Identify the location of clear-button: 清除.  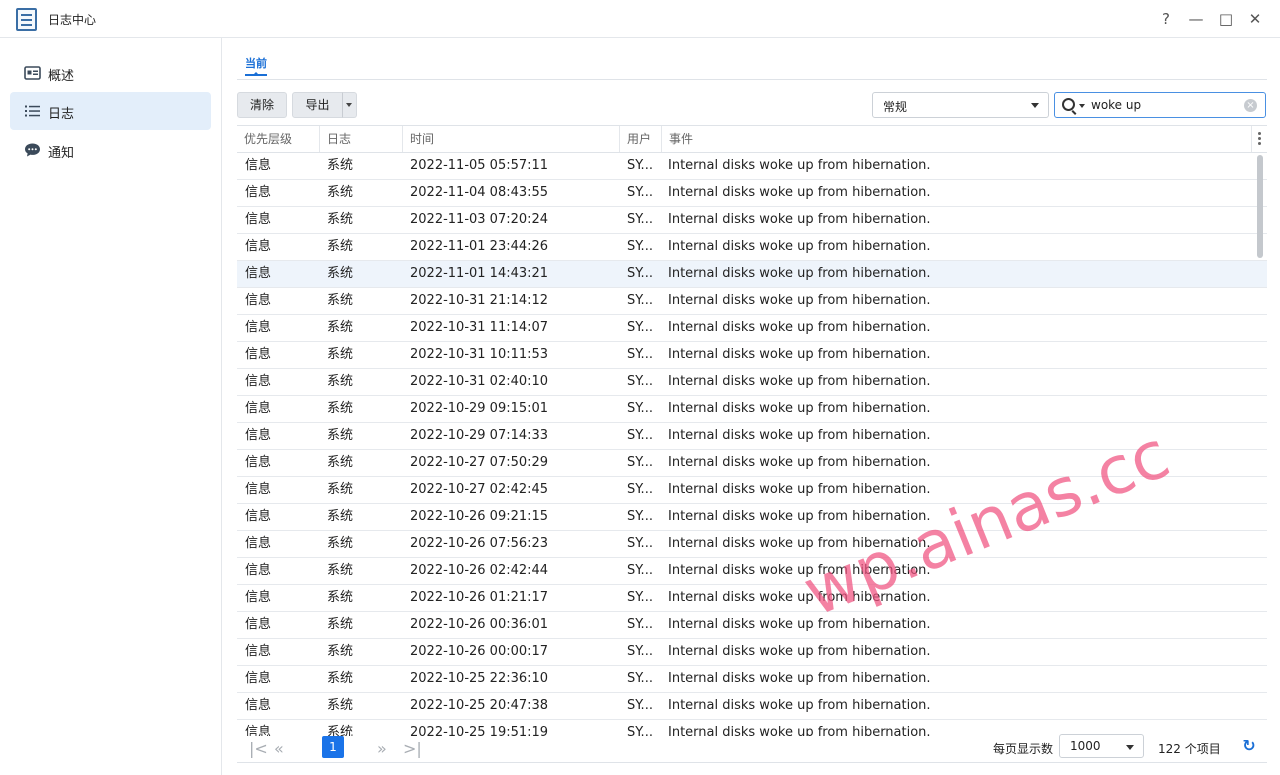
(262, 105).